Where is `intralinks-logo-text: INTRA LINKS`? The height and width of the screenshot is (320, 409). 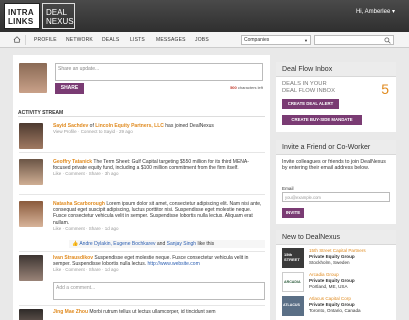
intralinks-logo-text: INTRA LINKS is located at coordinates (21, 17).